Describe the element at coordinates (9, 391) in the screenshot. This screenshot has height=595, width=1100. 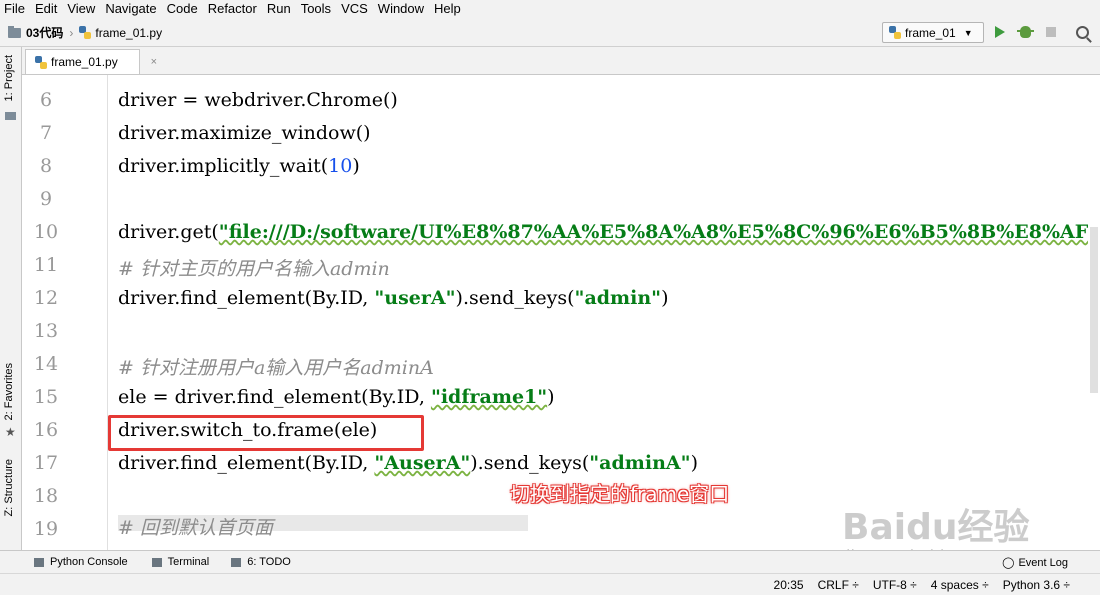
I see `tool-tab-favorites: 2: Favorites` at that location.